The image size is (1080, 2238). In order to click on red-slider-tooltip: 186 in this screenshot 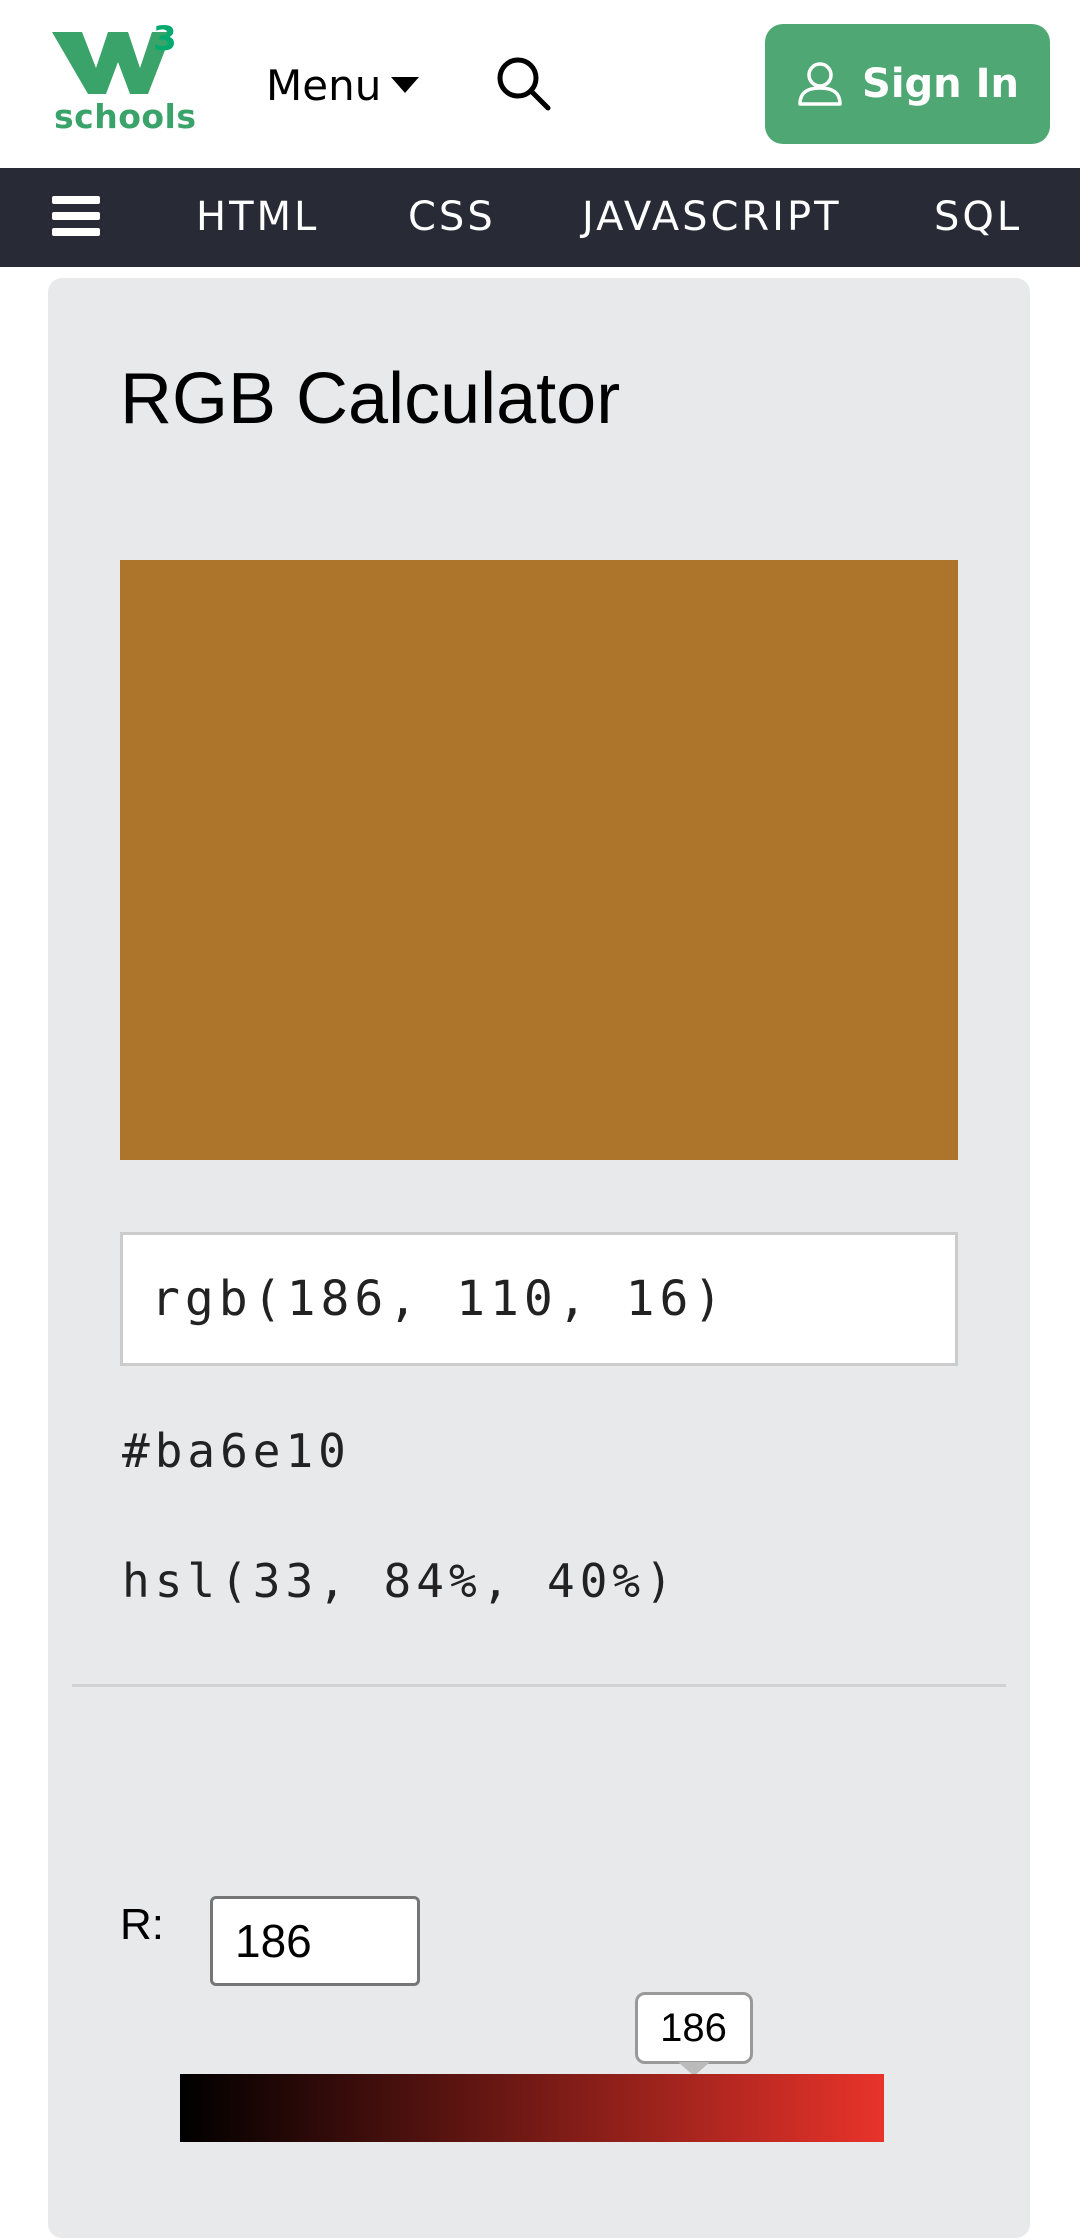, I will do `click(693, 2028)`.